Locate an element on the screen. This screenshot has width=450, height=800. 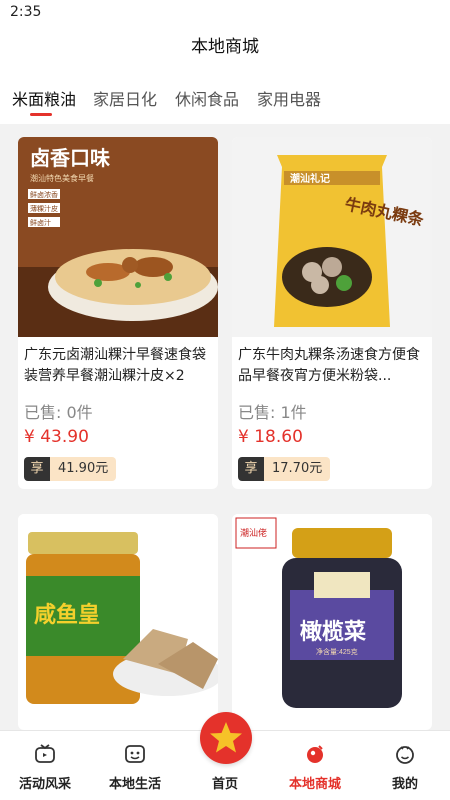
sold-count: 已售: 0件 is located at coordinates (58, 412).